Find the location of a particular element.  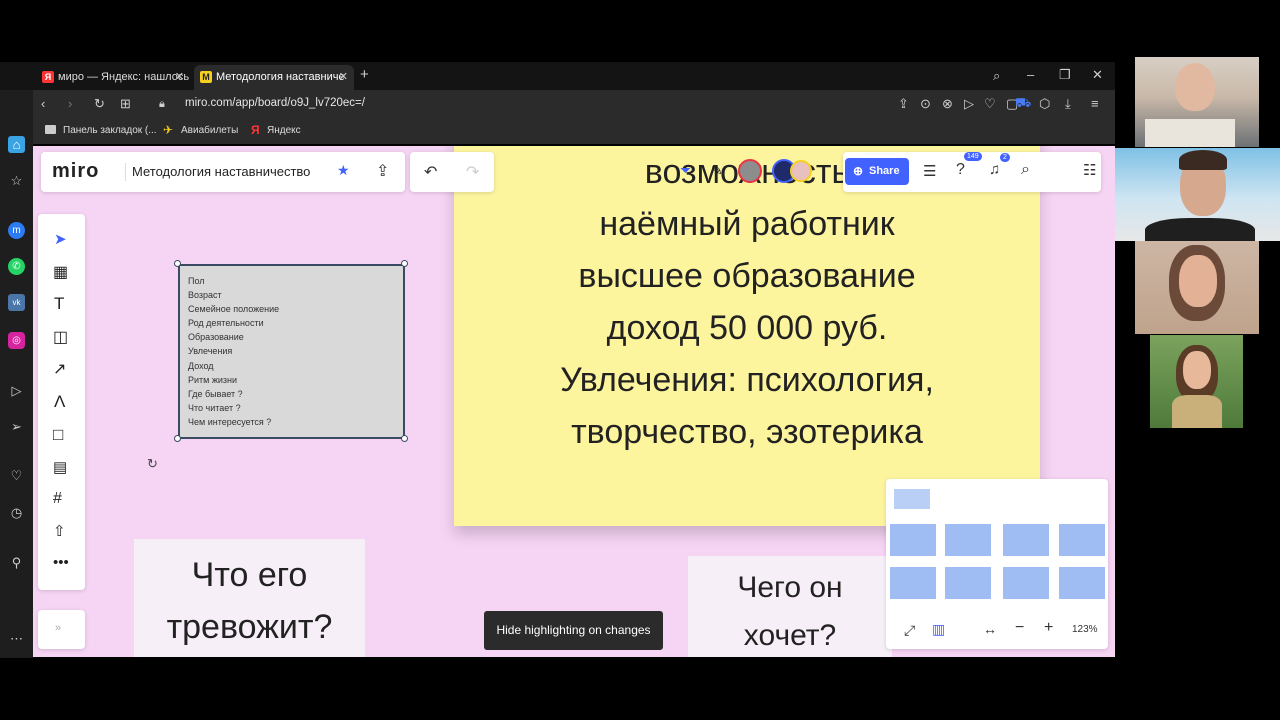

settings-sliders-icon: ☰ is located at coordinates (929, 171).